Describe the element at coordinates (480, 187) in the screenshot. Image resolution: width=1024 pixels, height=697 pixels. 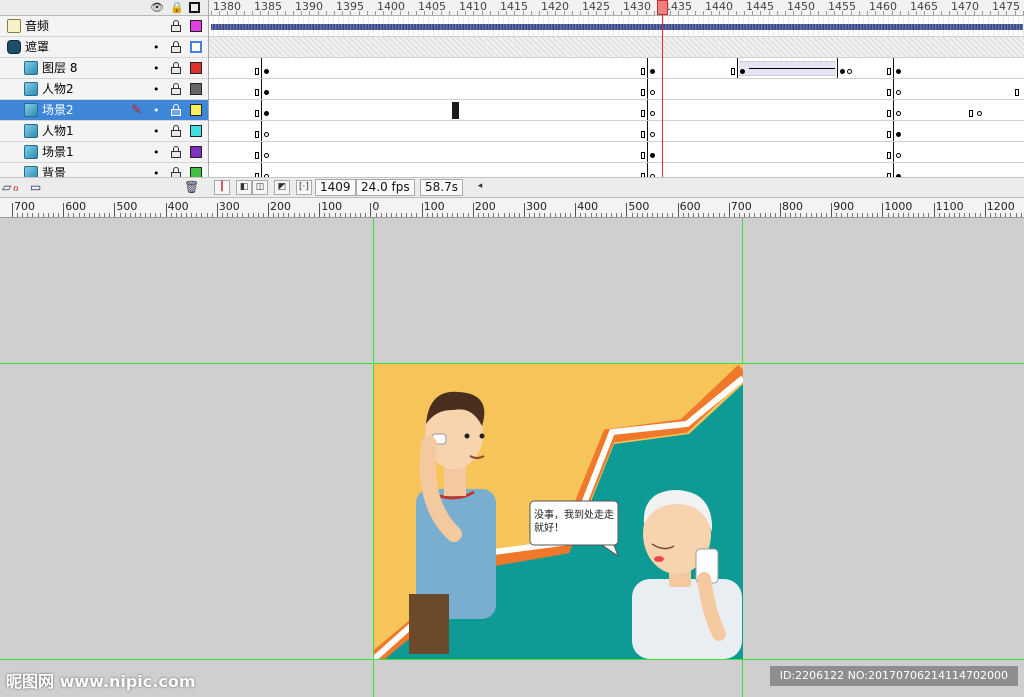
I see `scroll-left-icon: ◂` at that location.